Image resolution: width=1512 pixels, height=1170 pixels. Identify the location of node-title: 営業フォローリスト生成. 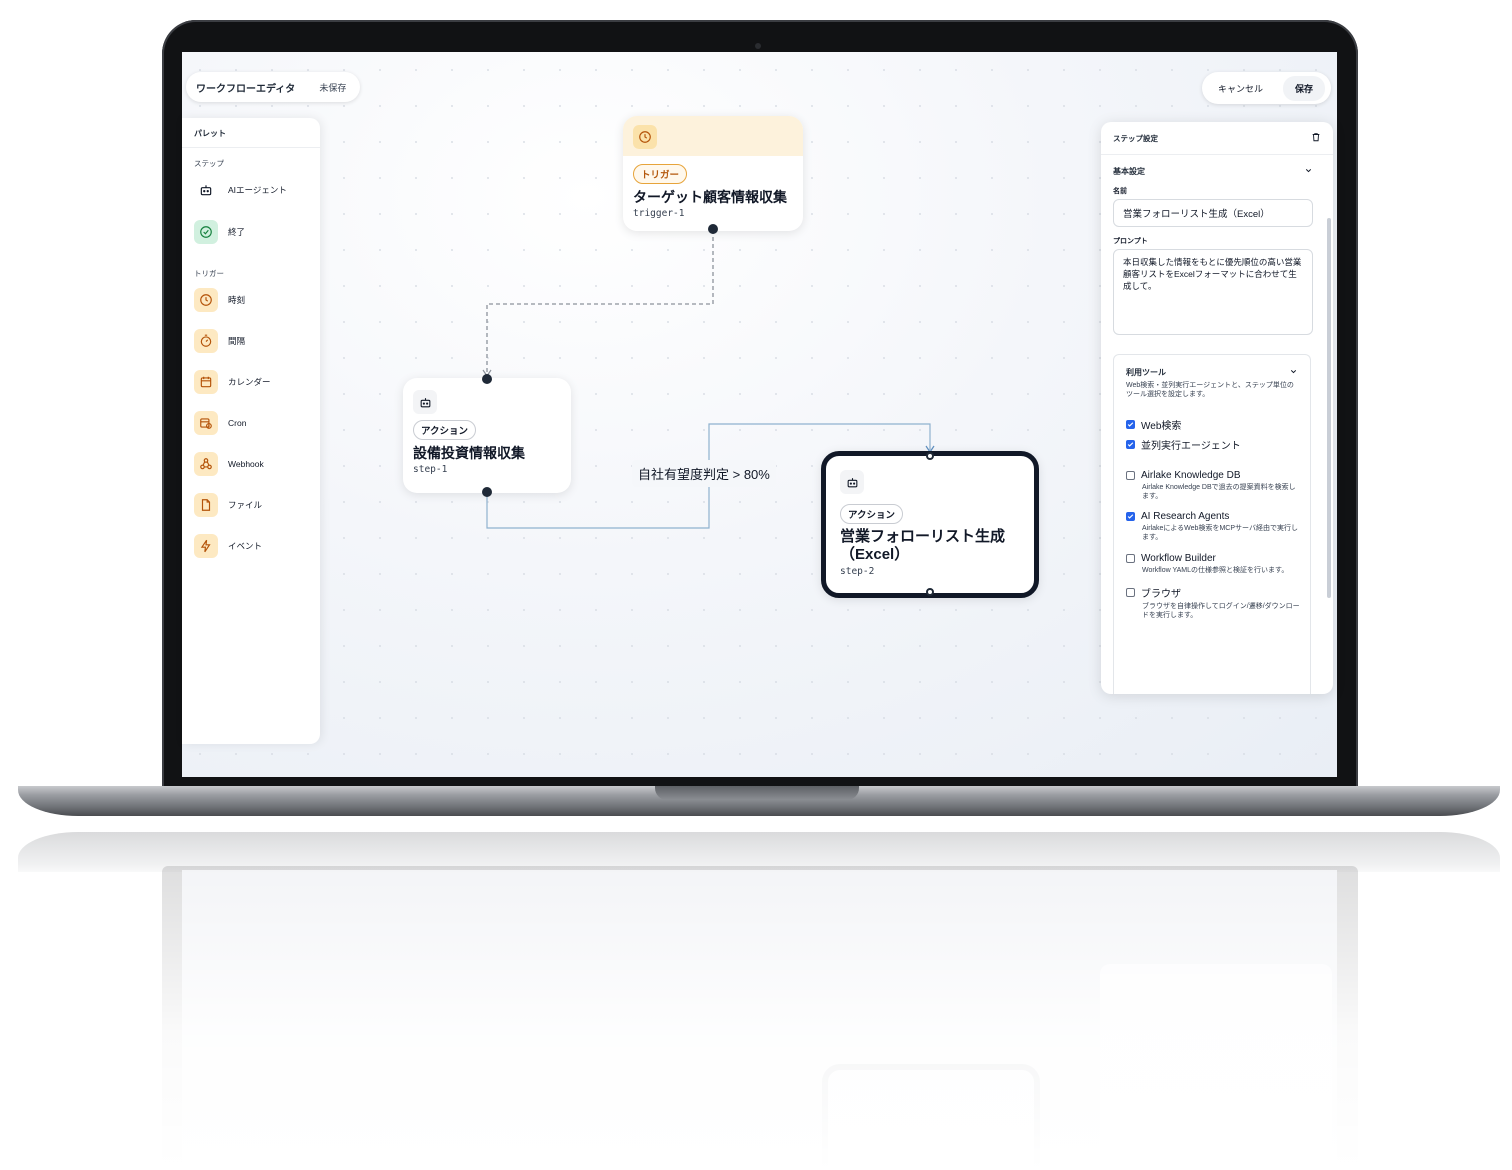
(923, 536).